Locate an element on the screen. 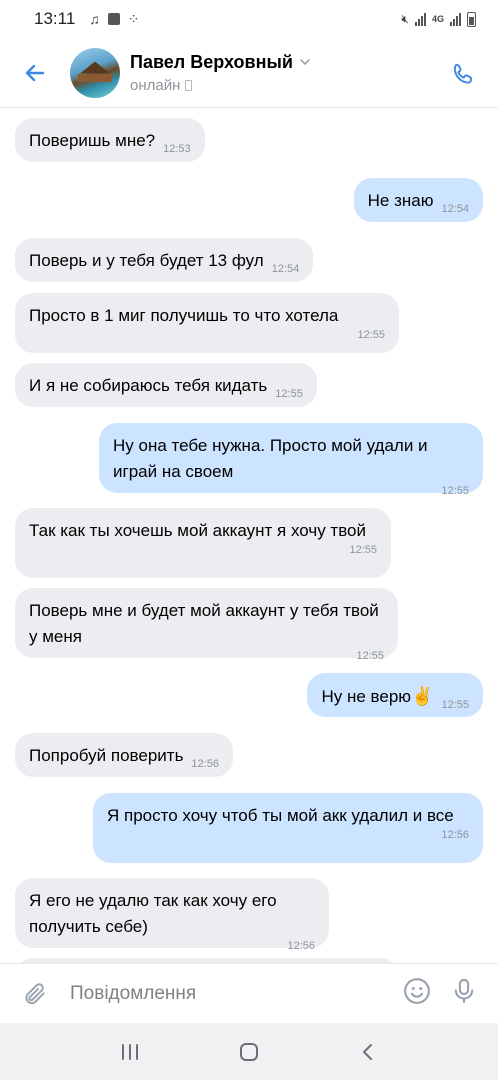 The image size is (498, 1080). message-time: 12:53 is located at coordinates (177, 149).